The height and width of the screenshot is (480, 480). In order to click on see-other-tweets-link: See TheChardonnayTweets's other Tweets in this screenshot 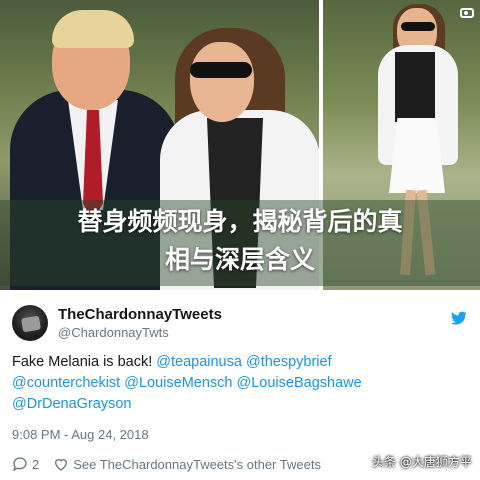, I will do `click(197, 464)`.